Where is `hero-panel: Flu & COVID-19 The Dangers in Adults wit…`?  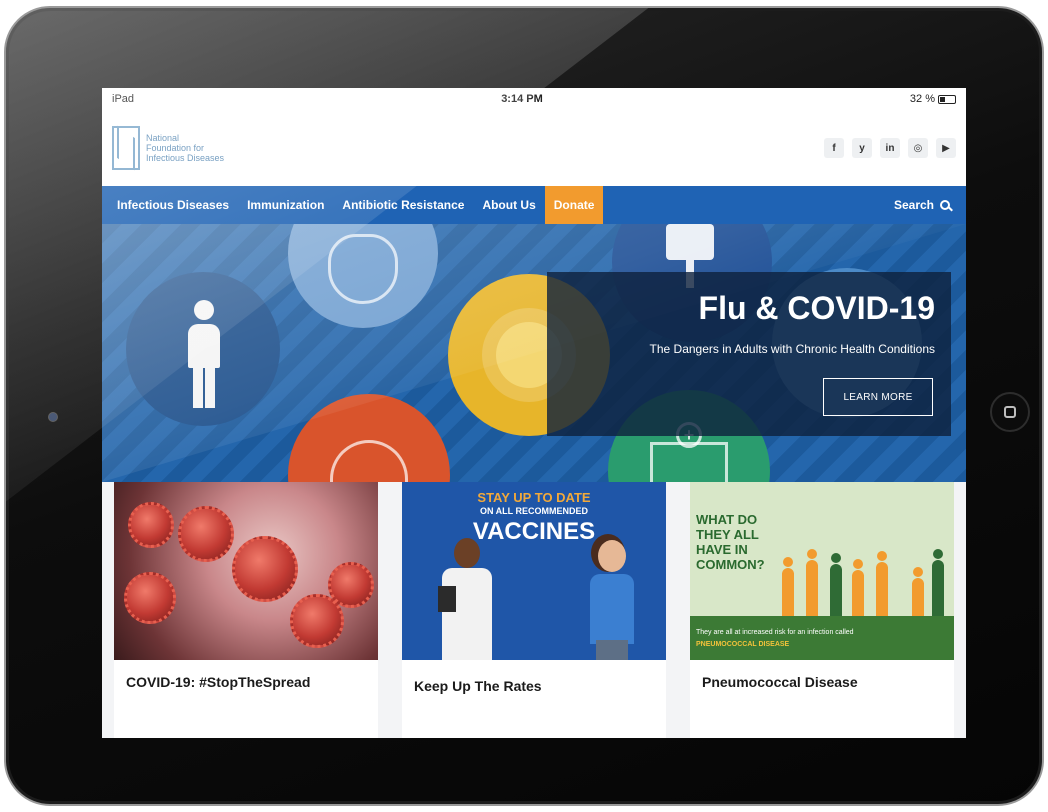
hero-panel: Flu & COVID-19 The Dangers in Adults wit… is located at coordinates (749, 354).